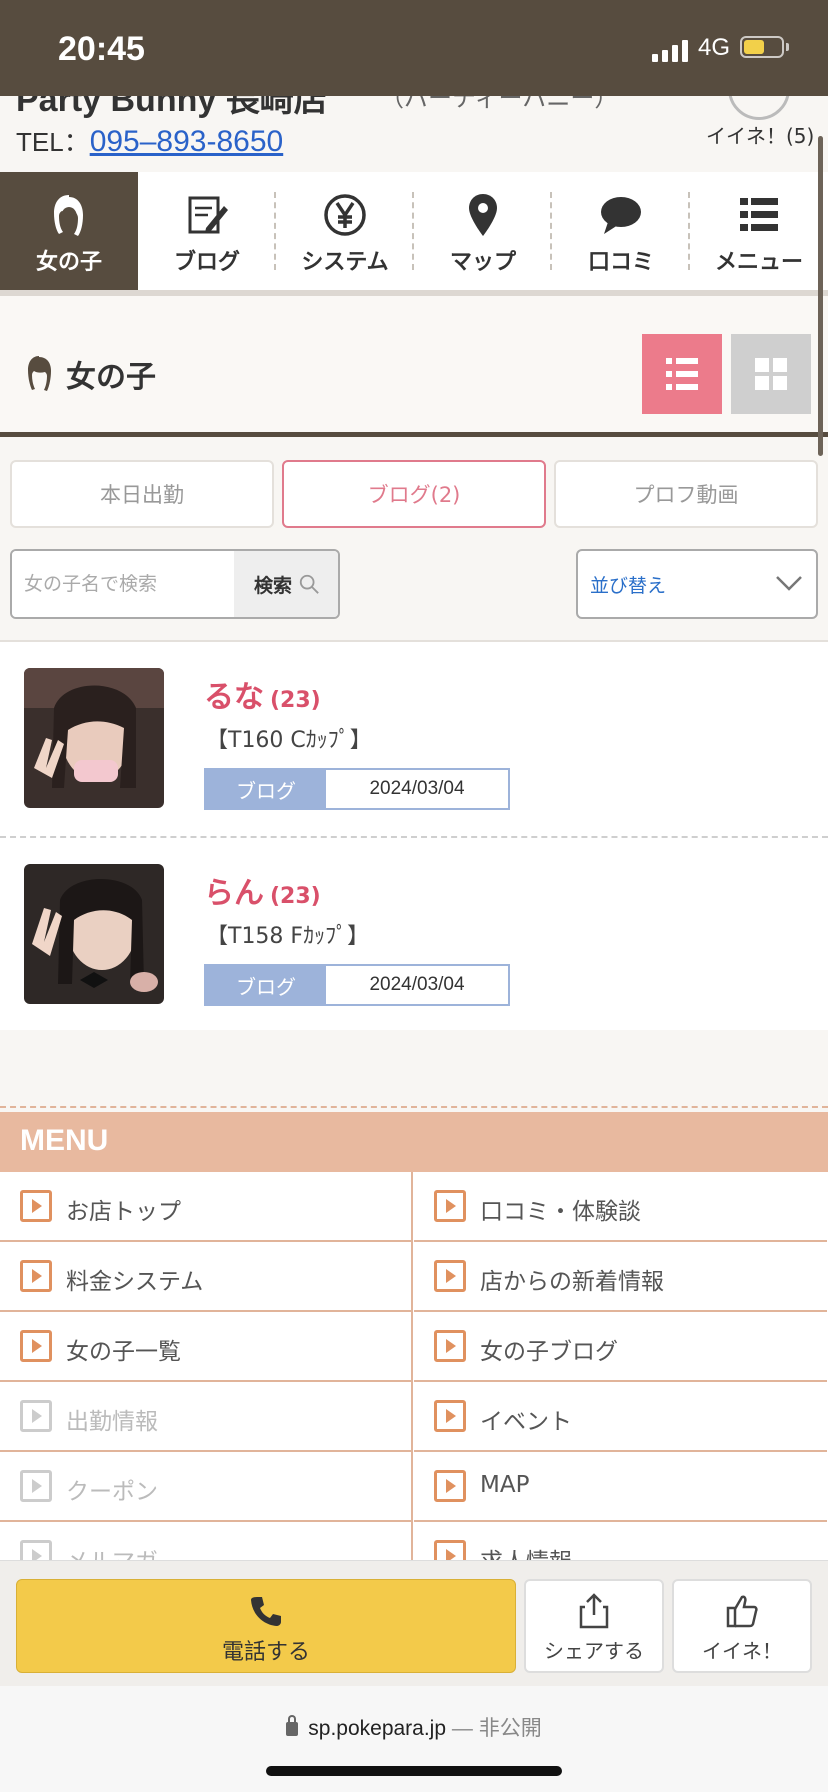 Image resolution: width=828 pixels, height=1792 pixels. Describe the element at coordinates (789, 583) in the screenshot. I see `chevron-down-icon` at that location.